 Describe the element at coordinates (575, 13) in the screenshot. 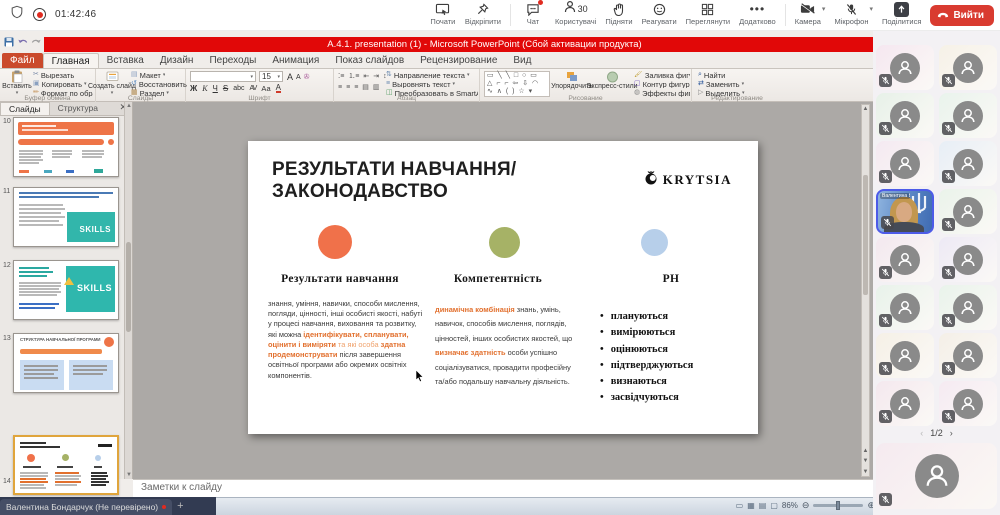

I see `users-button: 30 Користувачі` at that location.